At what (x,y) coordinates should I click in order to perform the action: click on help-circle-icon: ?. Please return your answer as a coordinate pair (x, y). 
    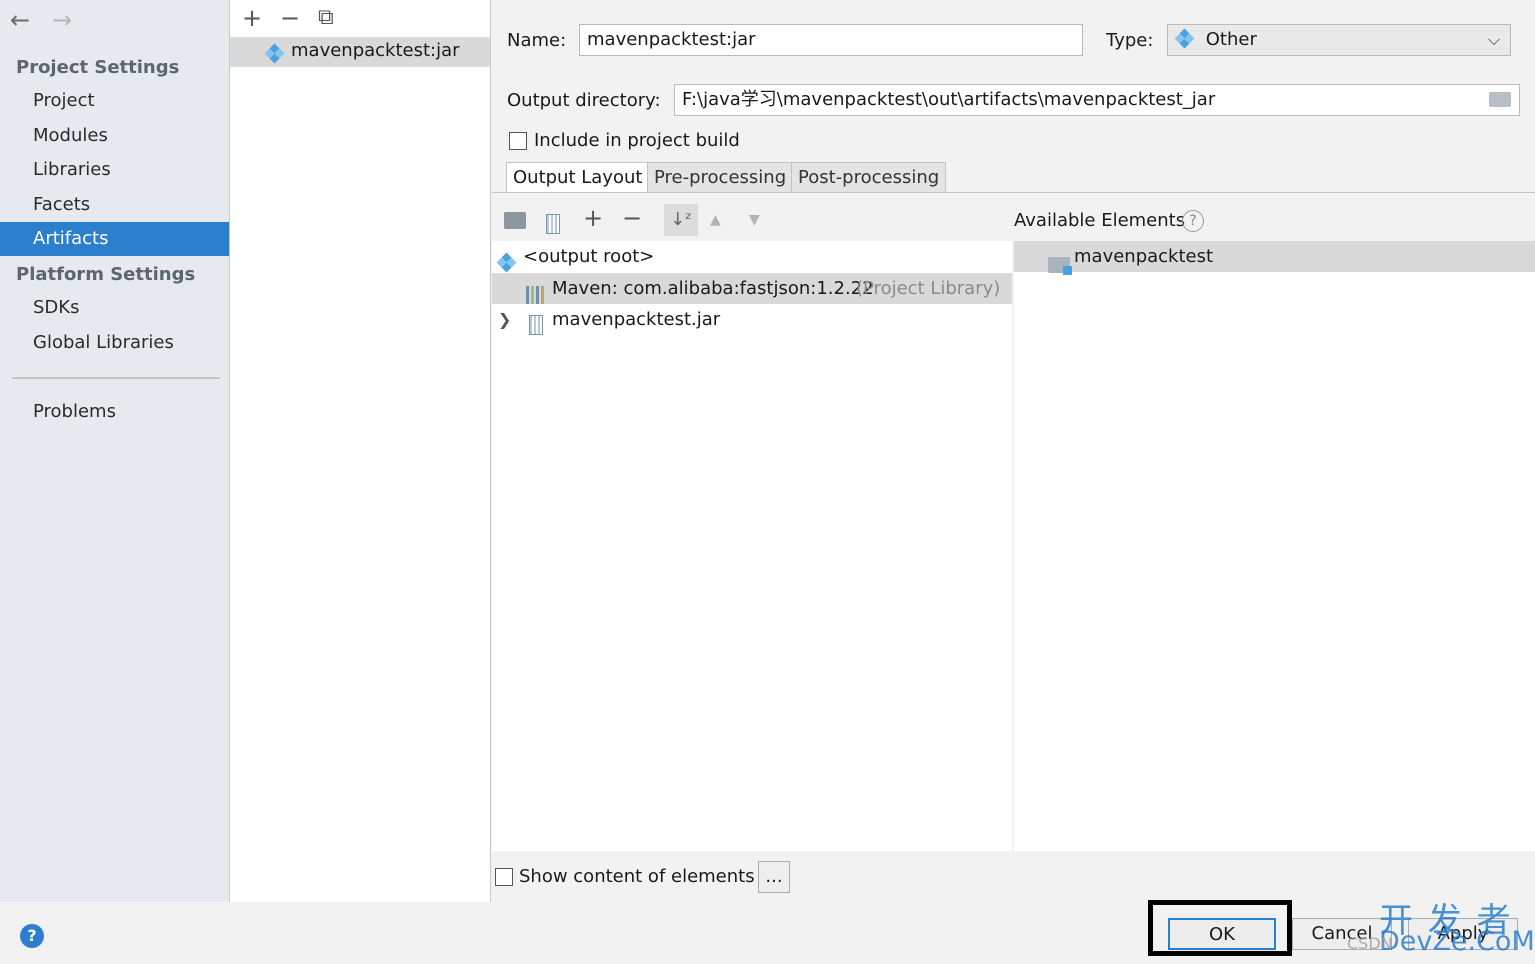
    Looking at the image, I should click on (1193, 221).